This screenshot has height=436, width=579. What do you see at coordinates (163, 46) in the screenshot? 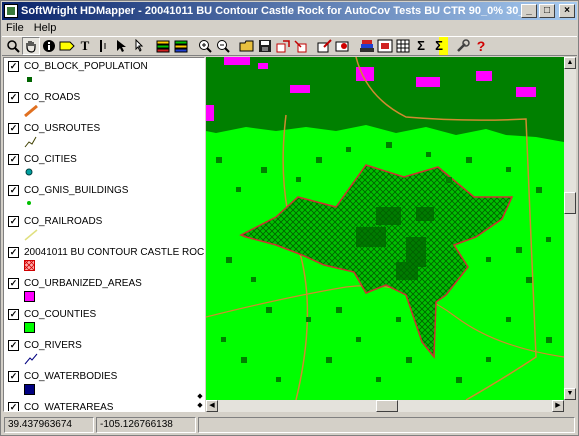
I see `layers-icon` at bounding box center [163, 46].